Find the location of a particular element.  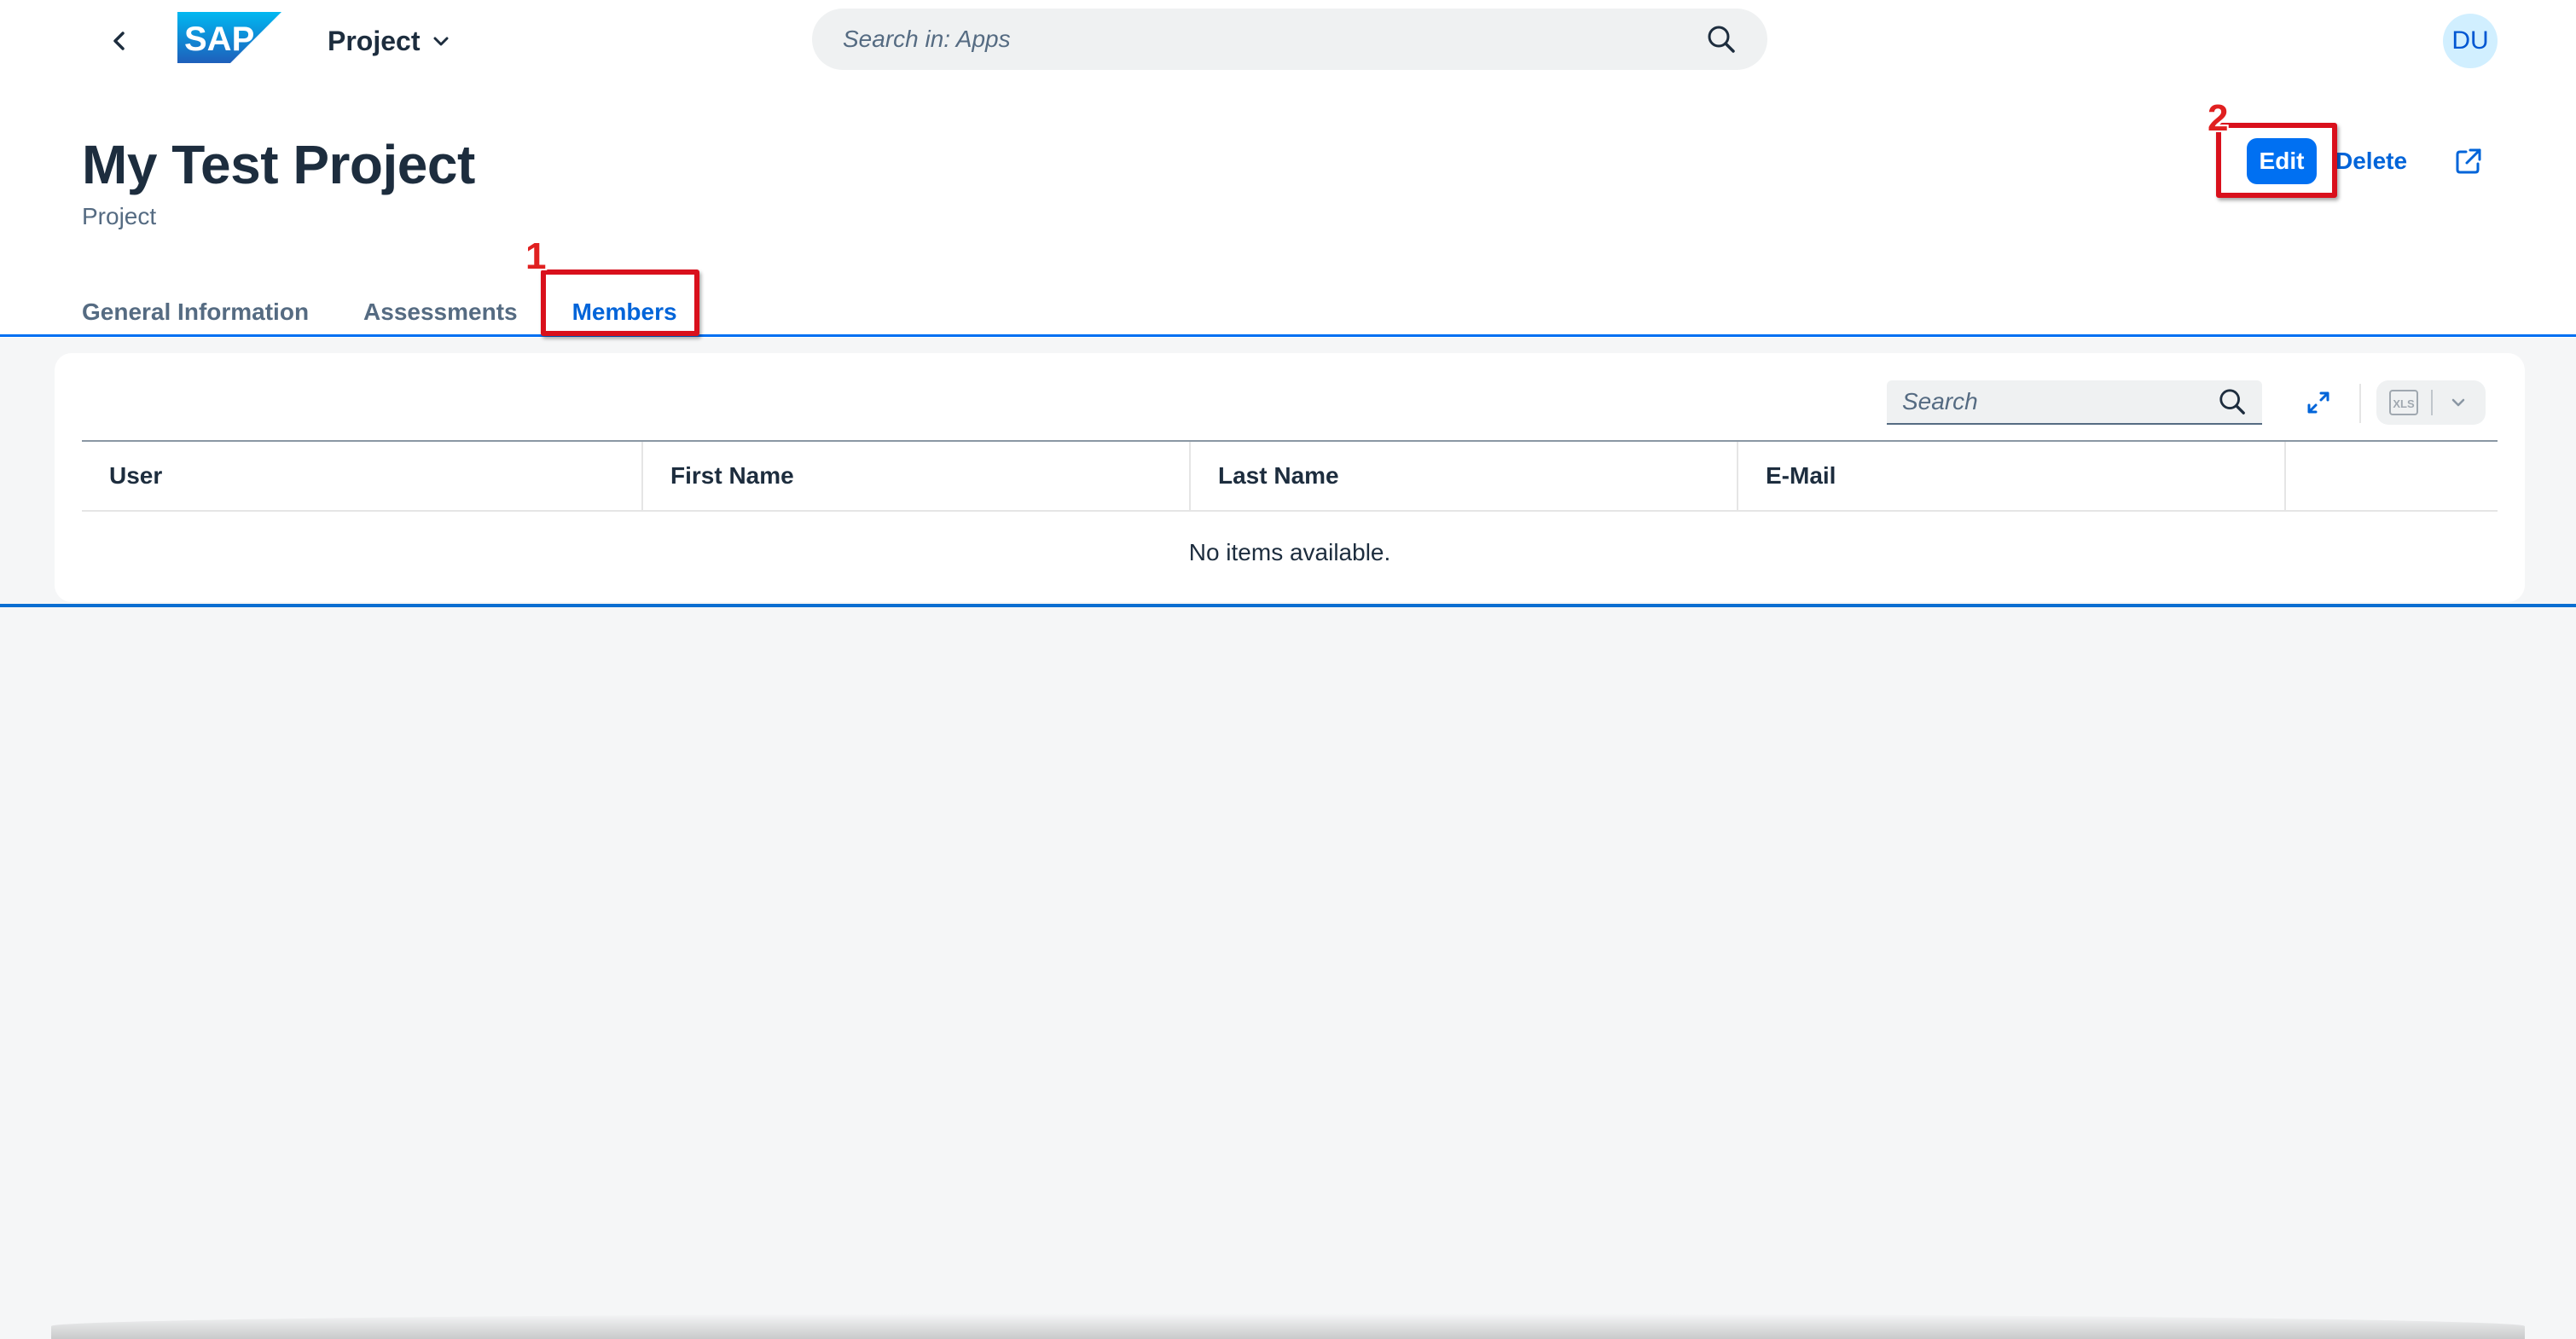

back-button is located at coordinates (119, 41).